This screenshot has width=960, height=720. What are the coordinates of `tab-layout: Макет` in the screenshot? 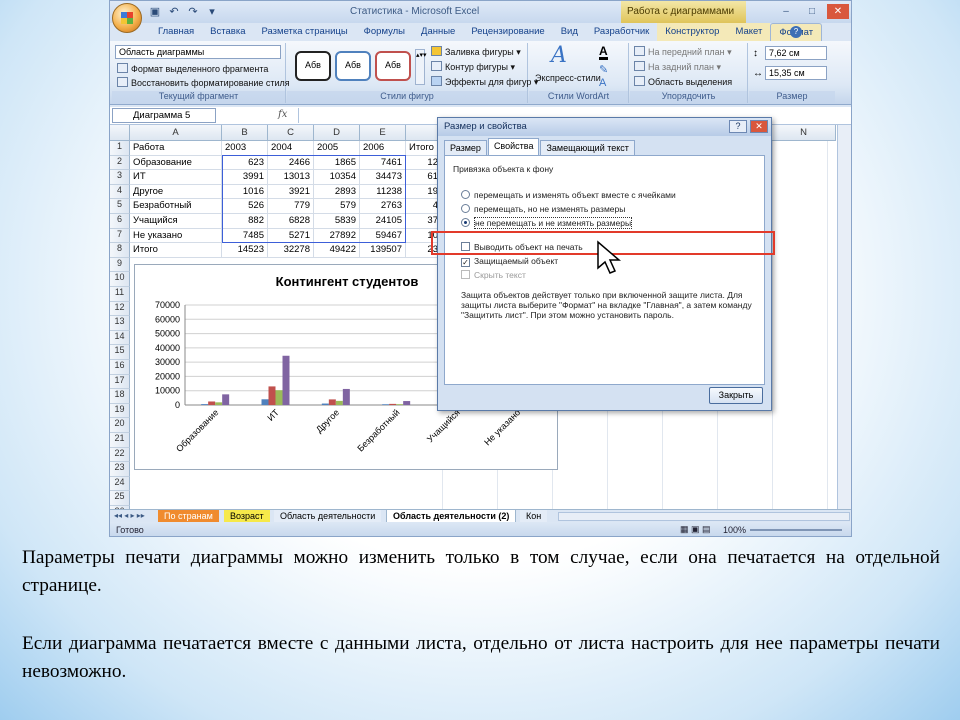 It's located at (749, 32).